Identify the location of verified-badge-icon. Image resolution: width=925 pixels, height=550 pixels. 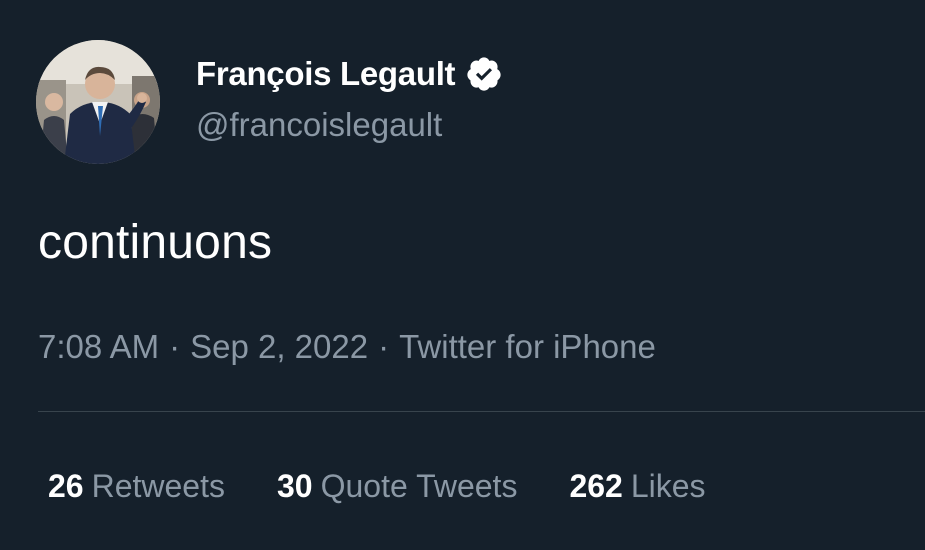
(484, 74).